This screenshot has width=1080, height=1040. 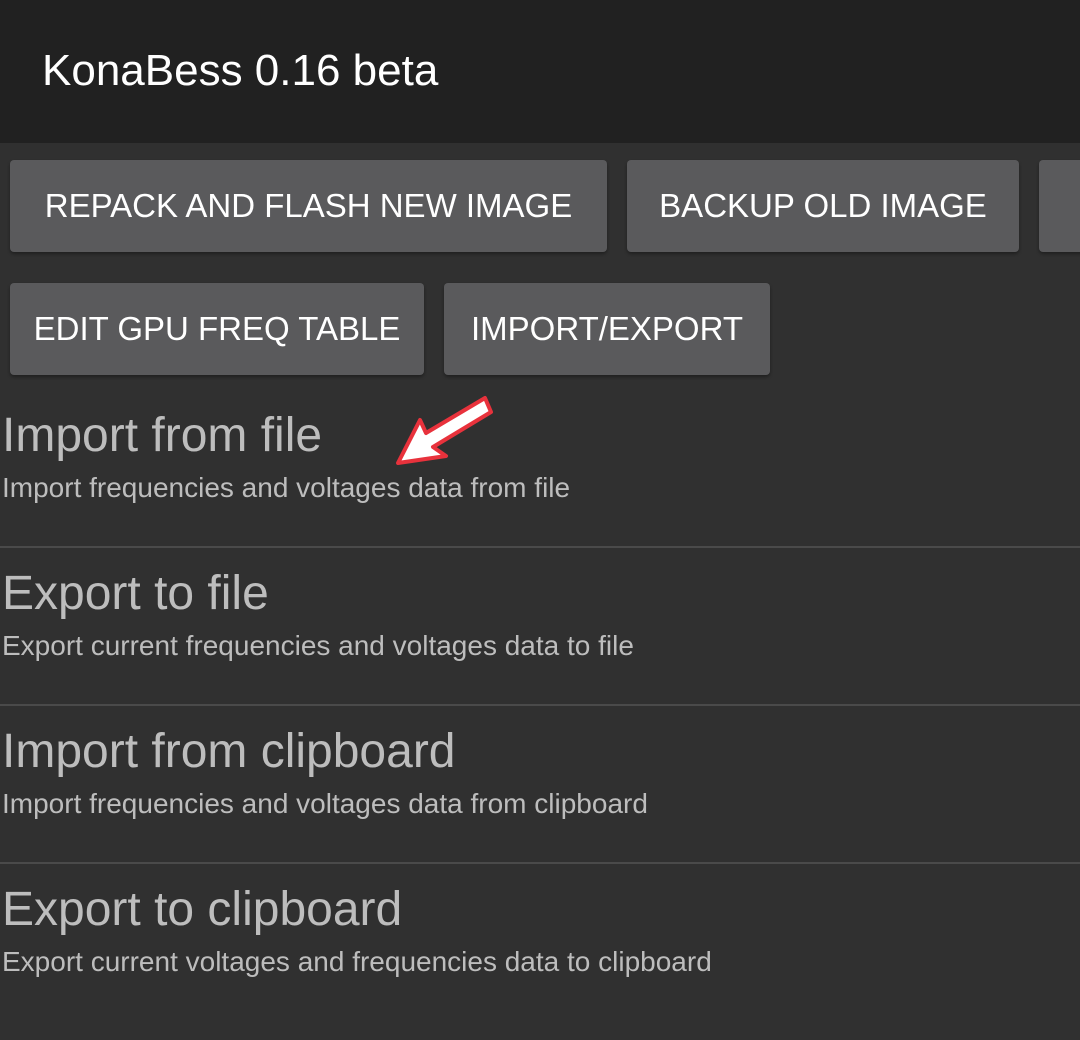 I want to click on item-title: Import from file, so click(x=162, y=435).